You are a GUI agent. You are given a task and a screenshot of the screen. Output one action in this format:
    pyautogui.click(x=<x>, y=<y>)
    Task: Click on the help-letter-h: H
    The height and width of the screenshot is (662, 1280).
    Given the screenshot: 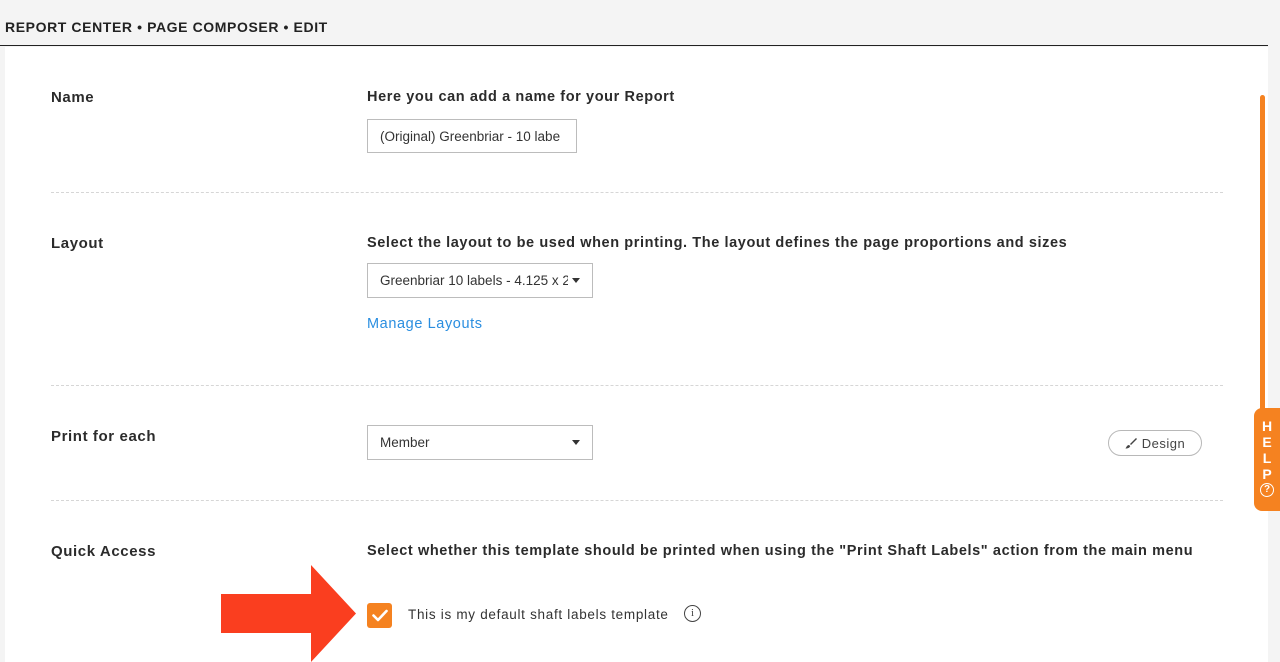 What is the action you would take?
    pyautogui.click(x=1267, y=426)
    